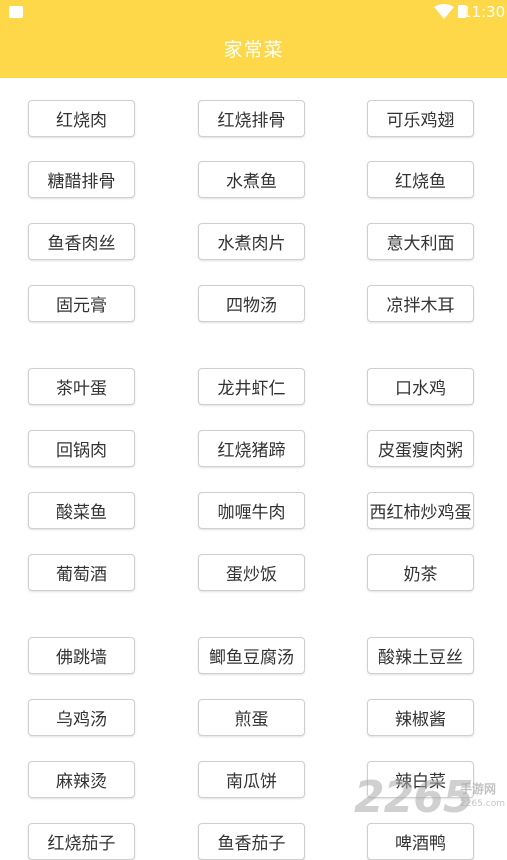  What do you see at coordinates (420, 717) in the screenshot?
I see `dish-button: 辣椒酱` at bounding box center [420, 717].